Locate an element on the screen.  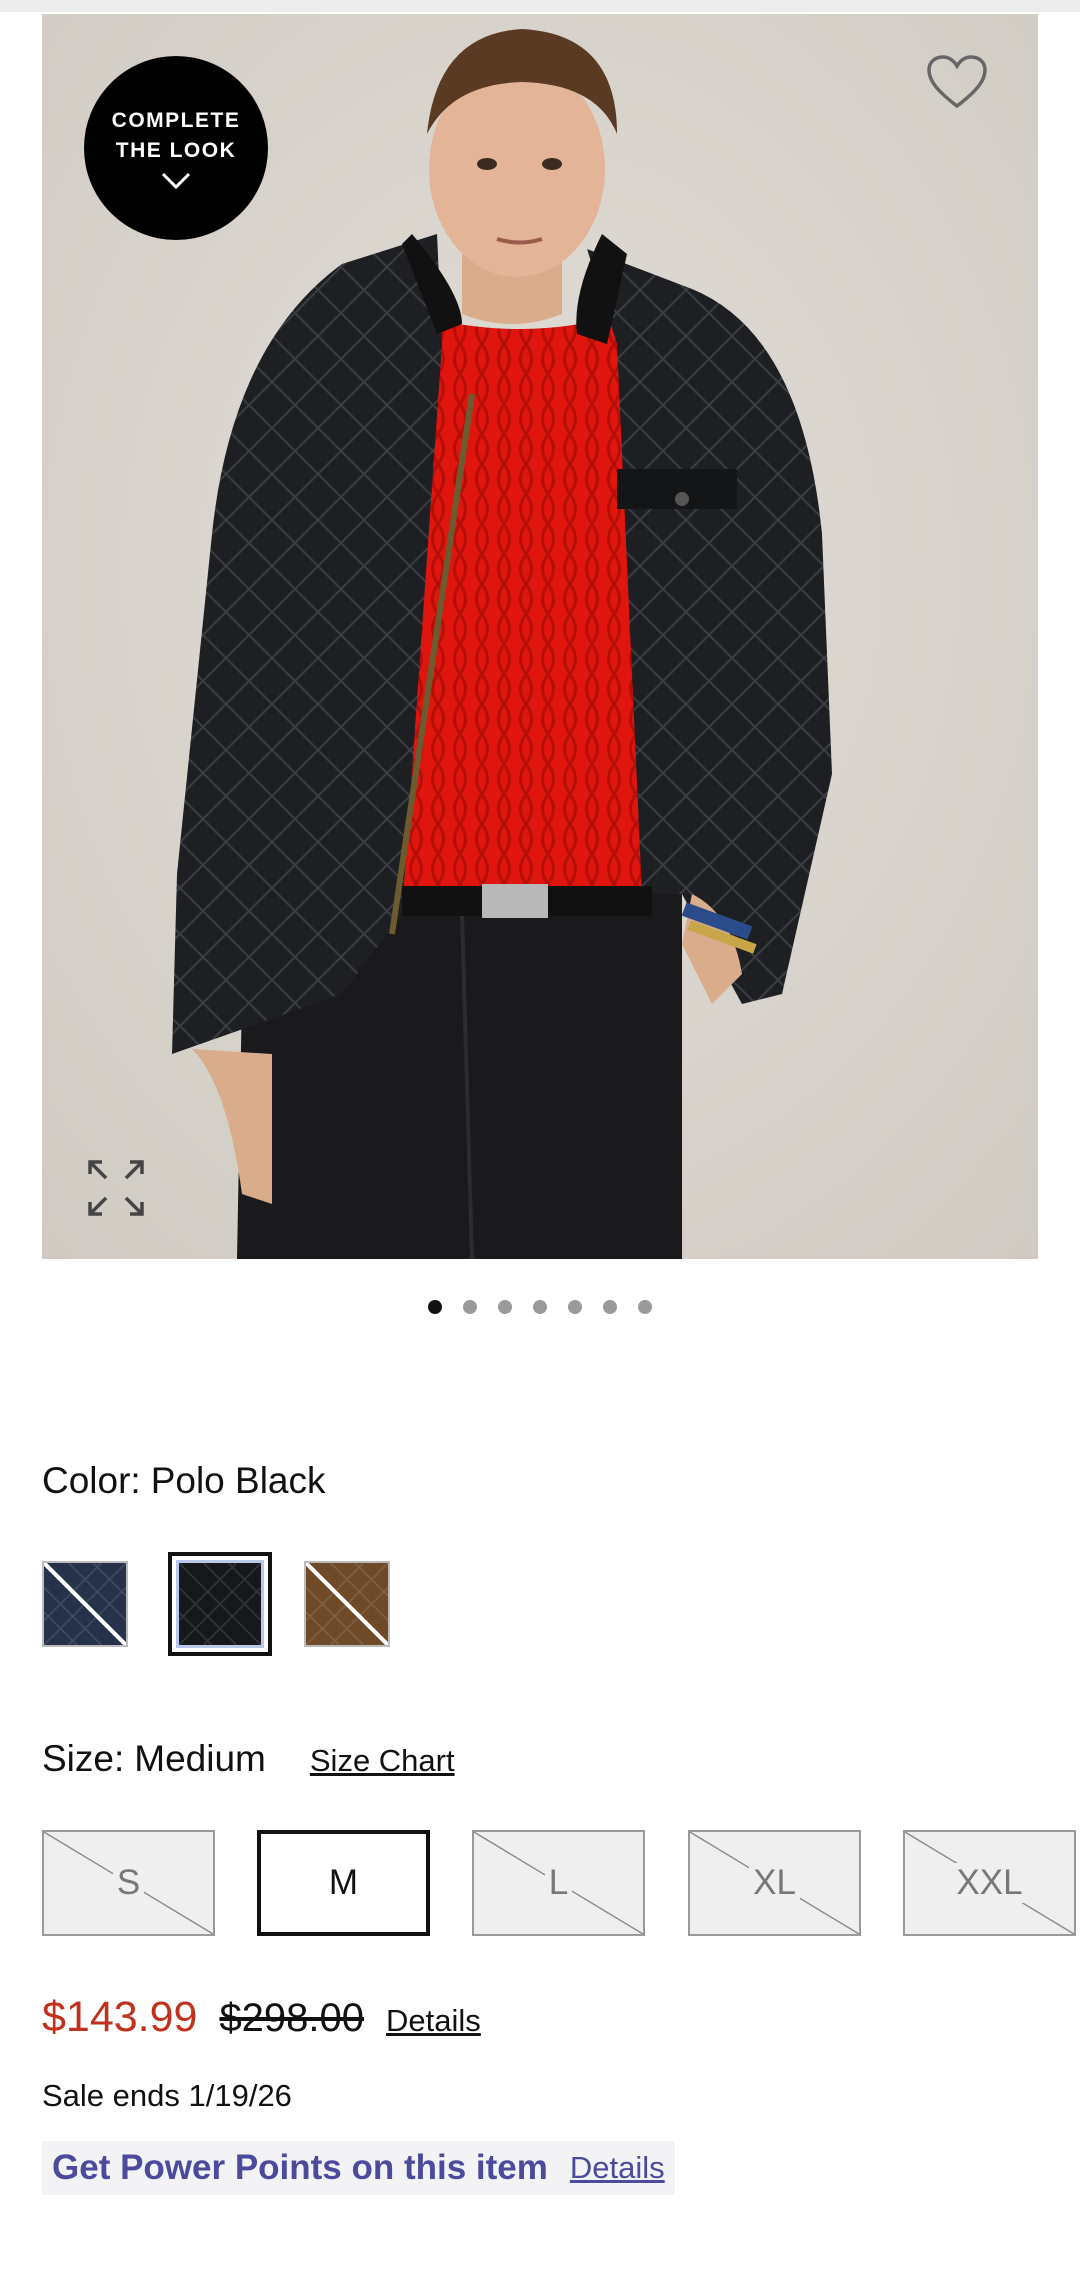
sale-price: $143.99 is located at coordinates (120, 2017).